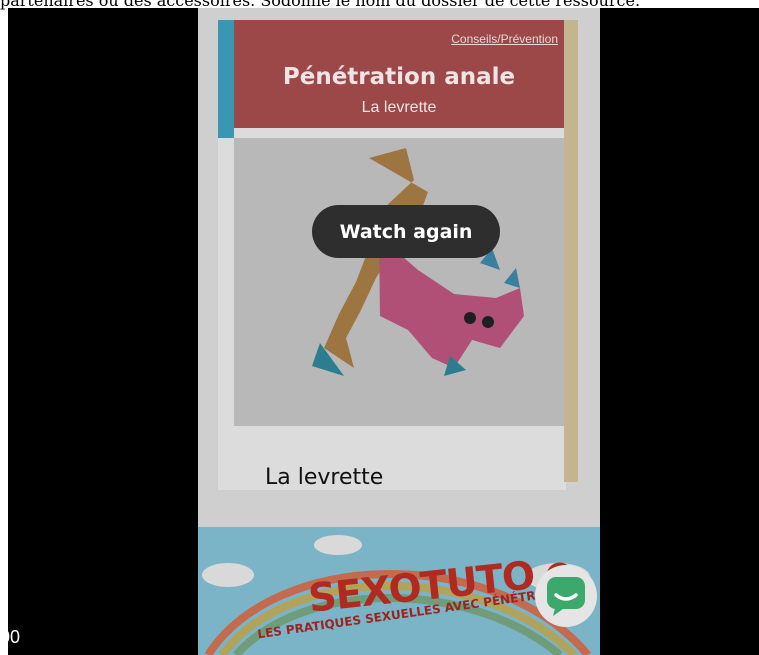 The height and width of the screenshot is (655, 759). What do you see at coordinates (504, 39) in the screenshot?
I see `breadcrumb-link: Conseils/Prévention` at bounding box center [504, 39].